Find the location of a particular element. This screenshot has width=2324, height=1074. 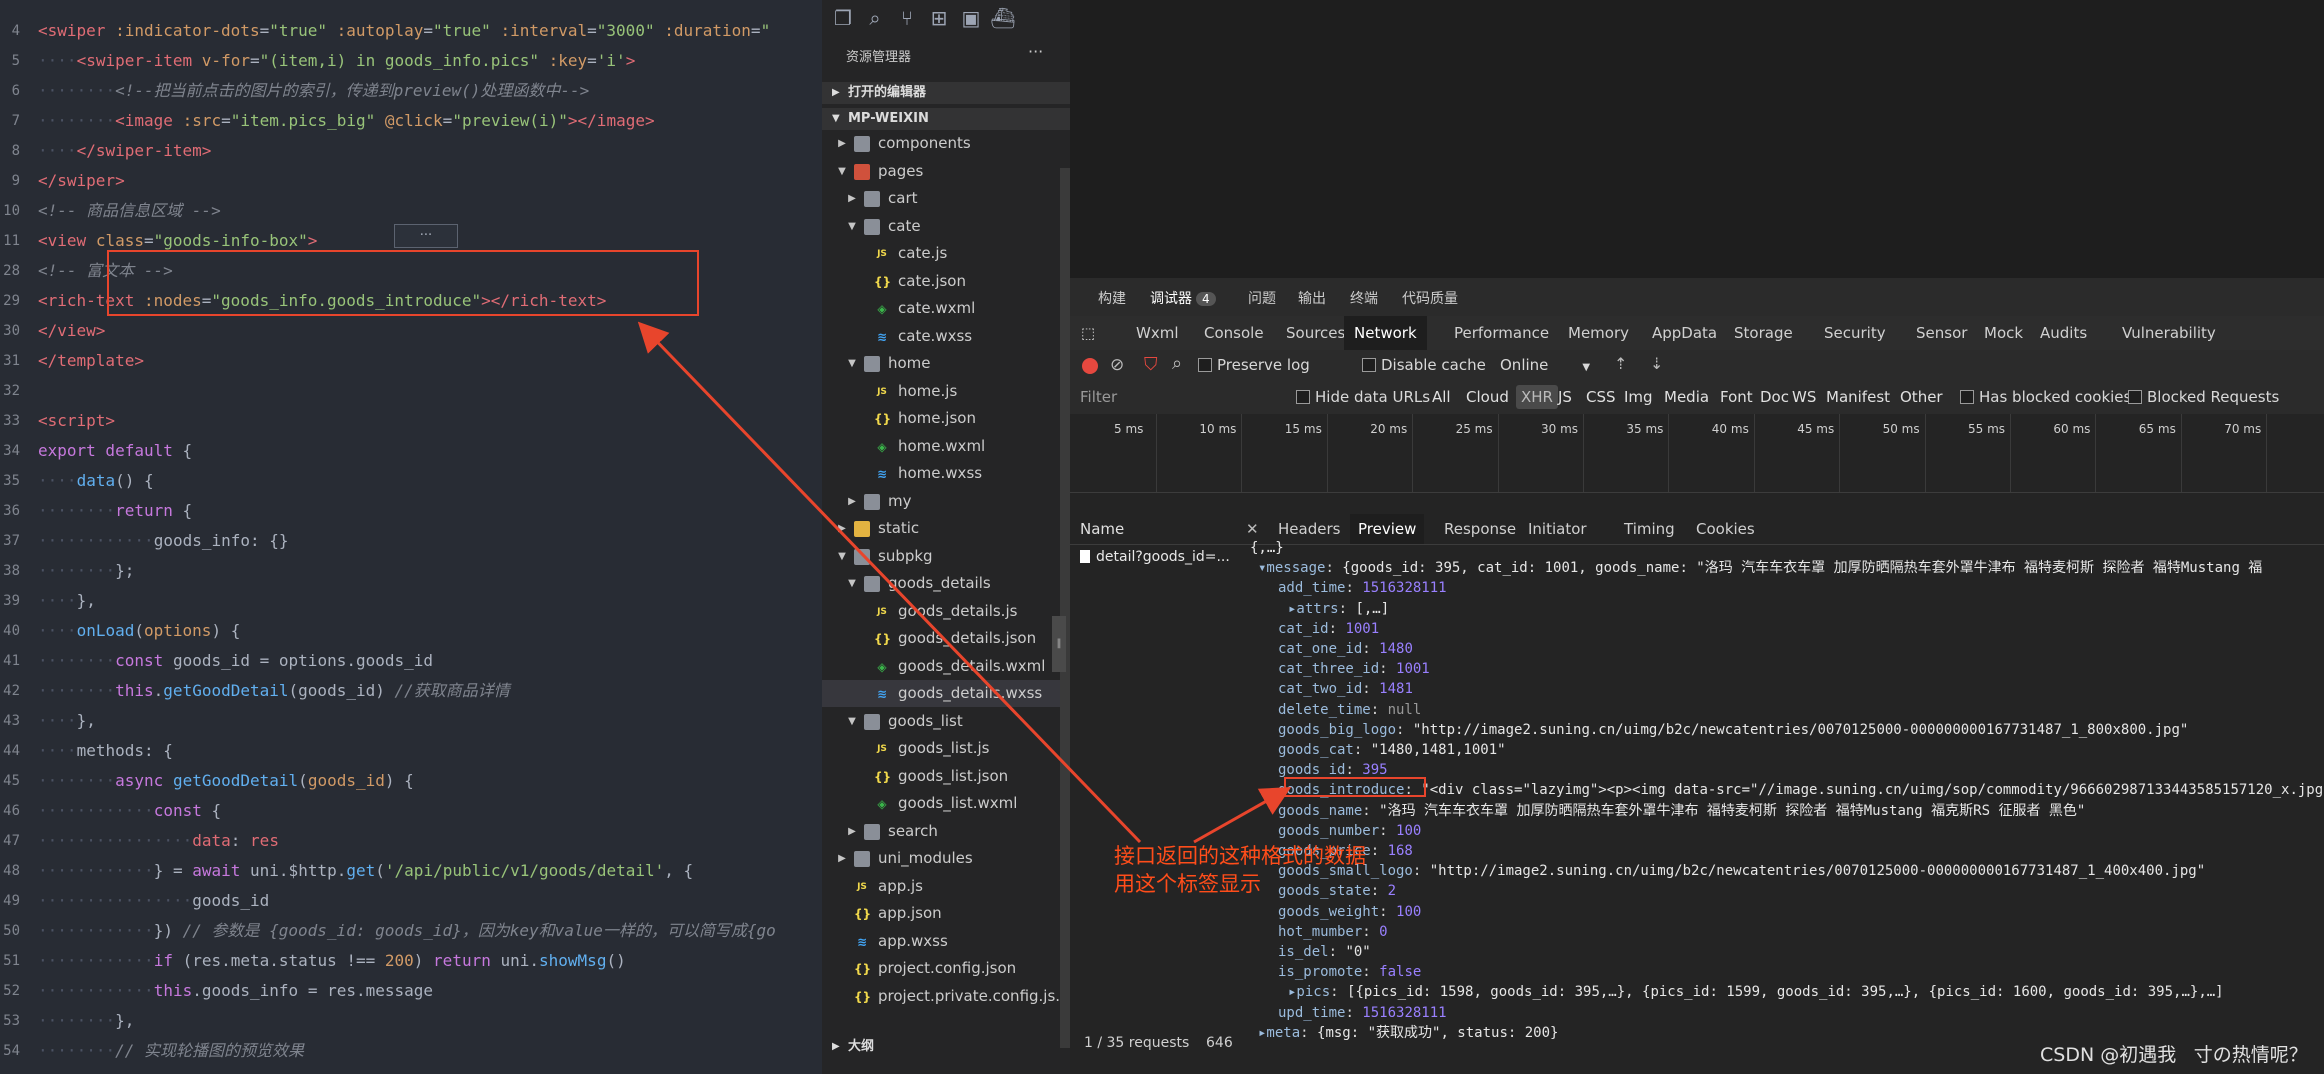

code-line: 35 ····data() { is located at coordinates (411, 481).